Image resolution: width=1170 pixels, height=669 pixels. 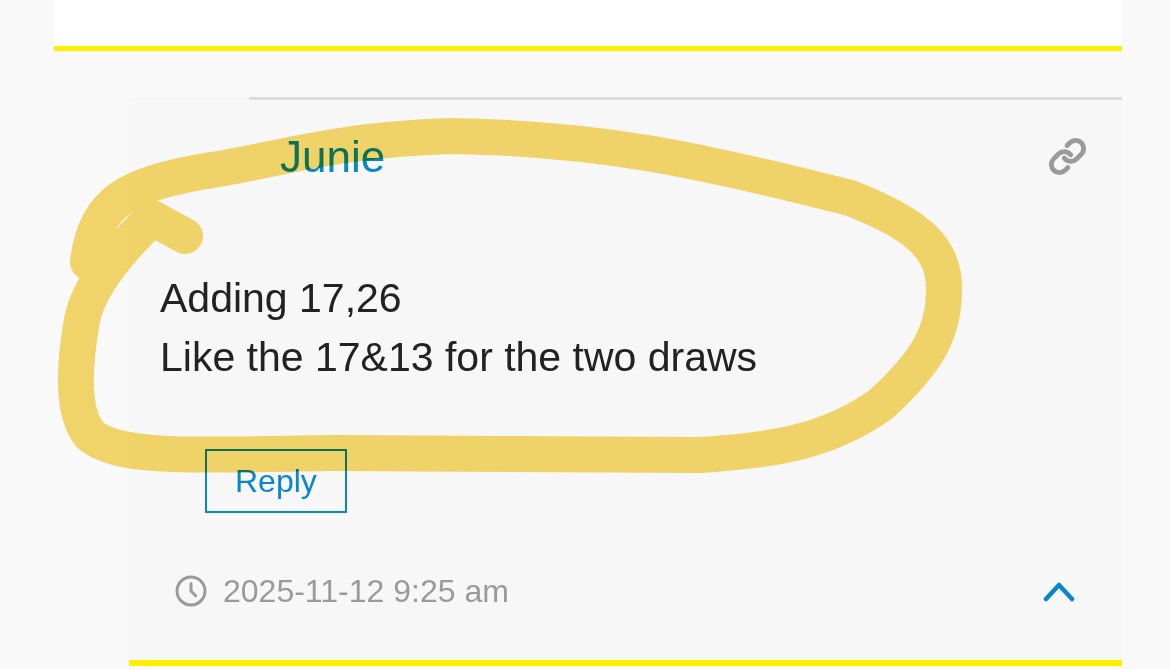 What do you see at coordinates (459, 357) in the screenshot?
I see `comment-text: Like the 17&13 for the two draws` at bounding box center [459, 357].